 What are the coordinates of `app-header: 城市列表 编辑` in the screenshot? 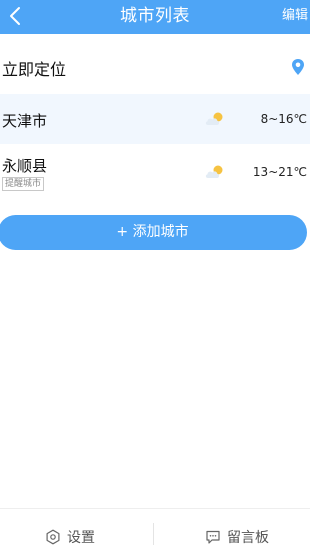 It's located at (155, 17).